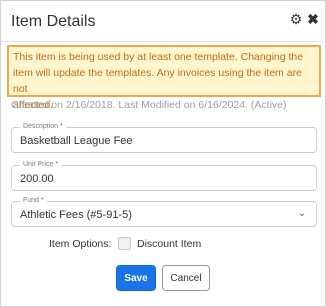  Describe the element at coordinates (150, 215) in the screenshot. I see `fund-select-value` at that location.